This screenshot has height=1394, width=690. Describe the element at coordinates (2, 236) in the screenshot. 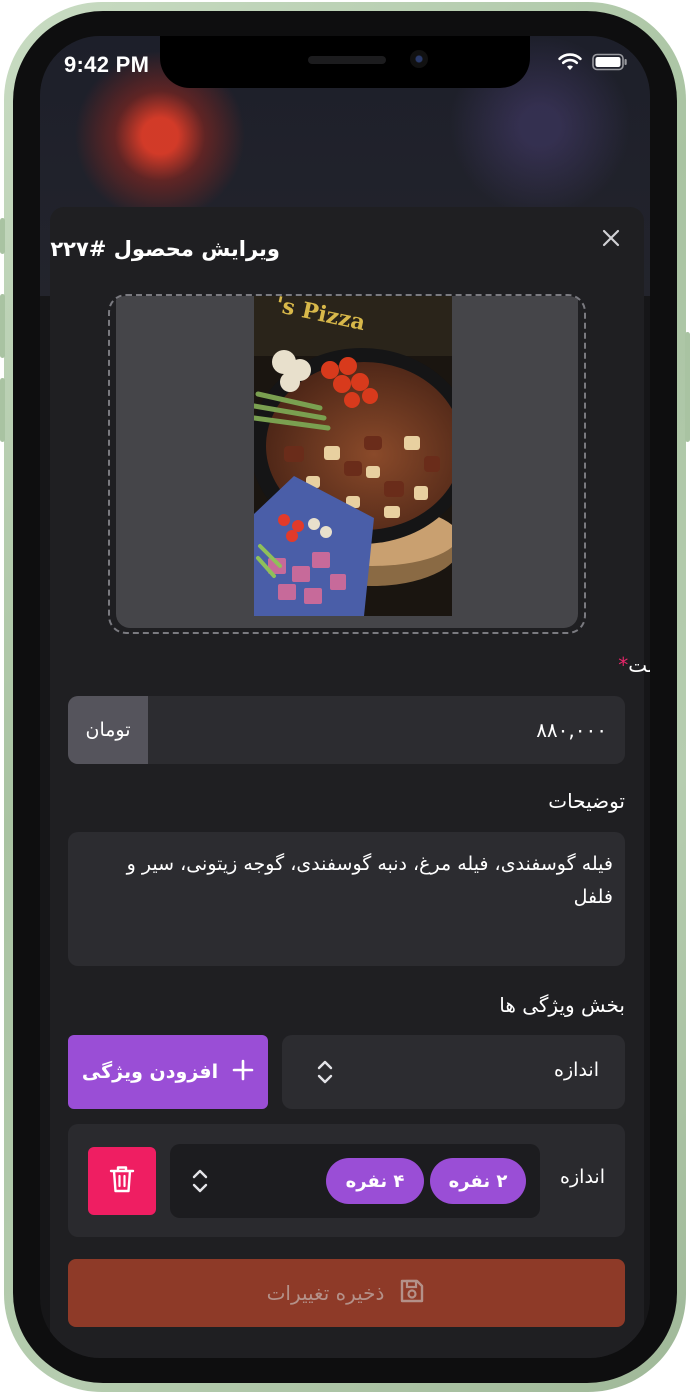

I see `mute-switch` at that location.